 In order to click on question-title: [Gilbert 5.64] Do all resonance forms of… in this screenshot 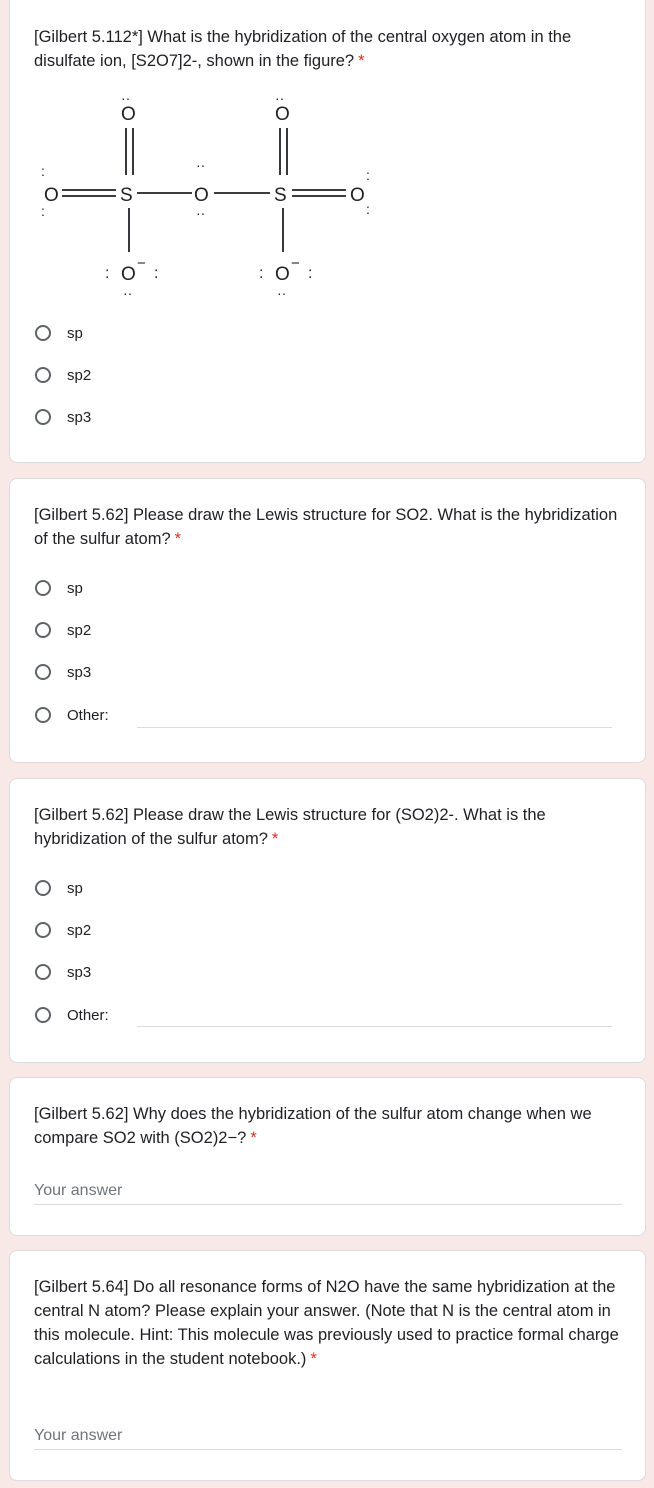, I will do `click(326, 1323)`.